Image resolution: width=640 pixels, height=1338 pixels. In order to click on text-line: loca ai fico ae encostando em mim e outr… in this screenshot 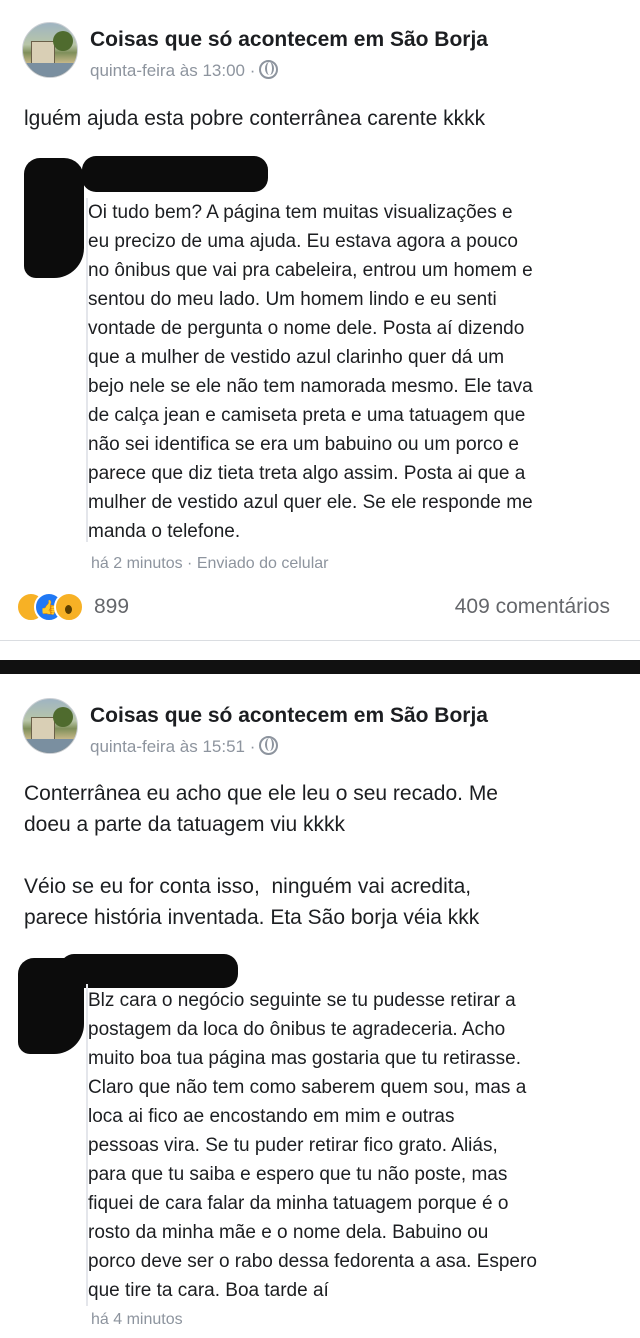, I will do `click(271, 1116)`.